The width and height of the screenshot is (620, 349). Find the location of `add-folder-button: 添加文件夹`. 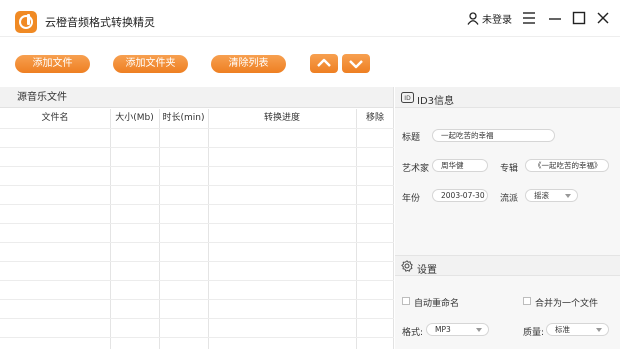

add-folder-button: 添加文件夹 is located at coordinates (150, 64).